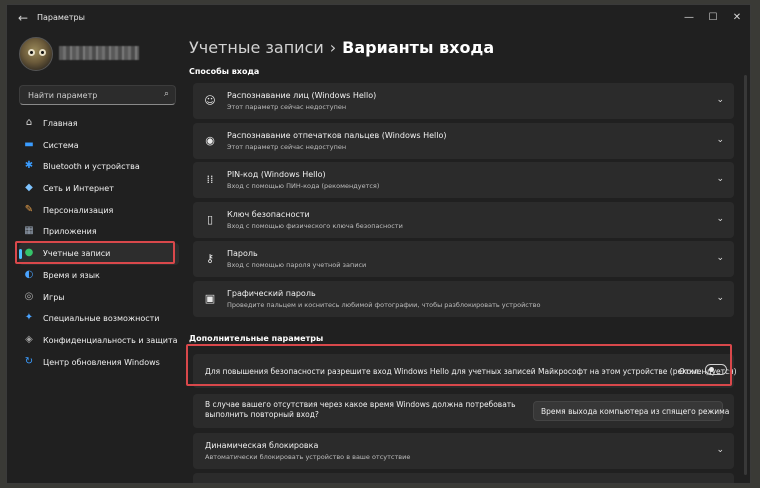 Image resolution: width=760 pixels, height=488 pixels. Describe the element at coordinates (71, 275) in the screenshot. I see `sidebar-item-label: Время и язык` at that location.